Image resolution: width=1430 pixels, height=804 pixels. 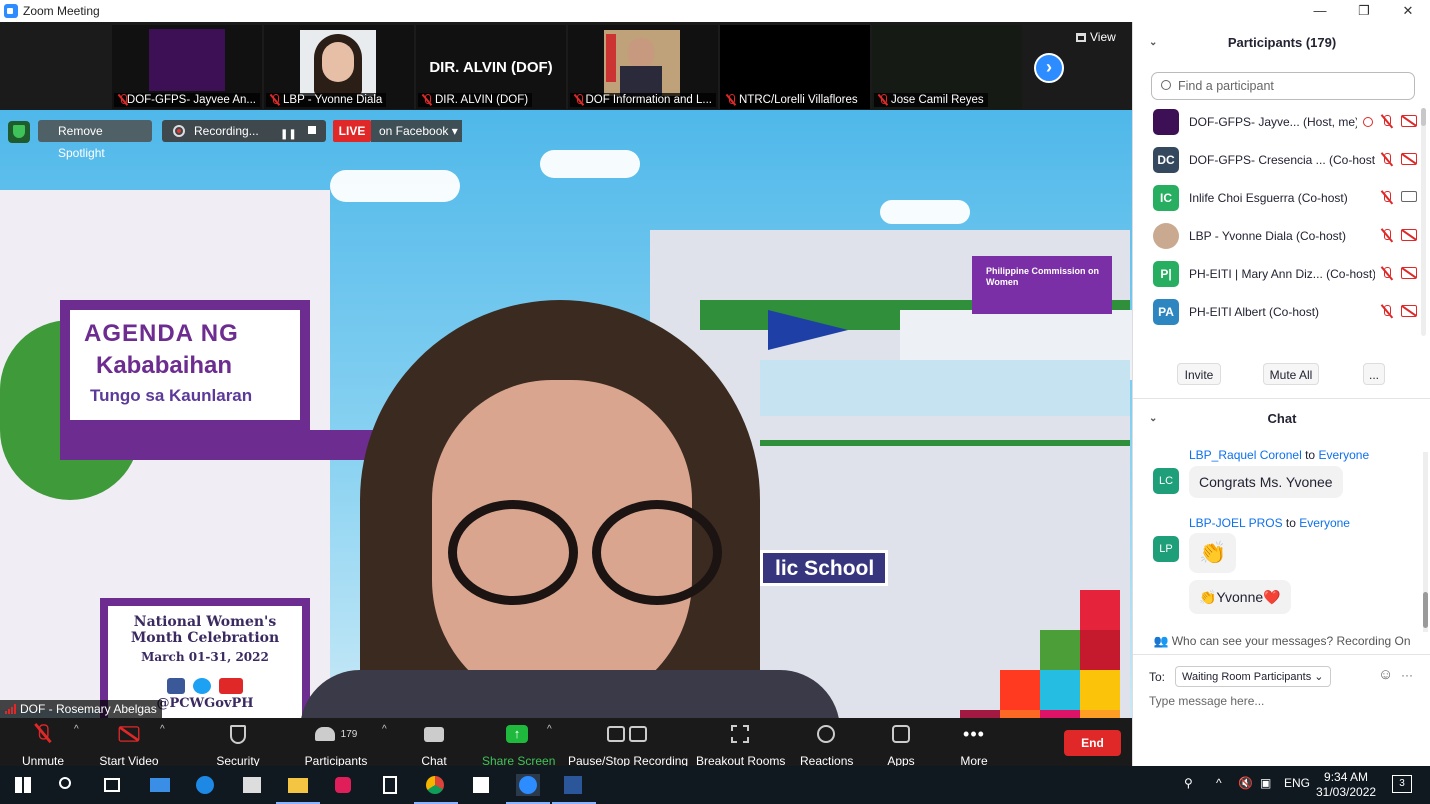 What do you see at coordinates (1291, 374) in the screenshot?
I see `mute-all-button: Mute All` at bounding box center [1291, 374].